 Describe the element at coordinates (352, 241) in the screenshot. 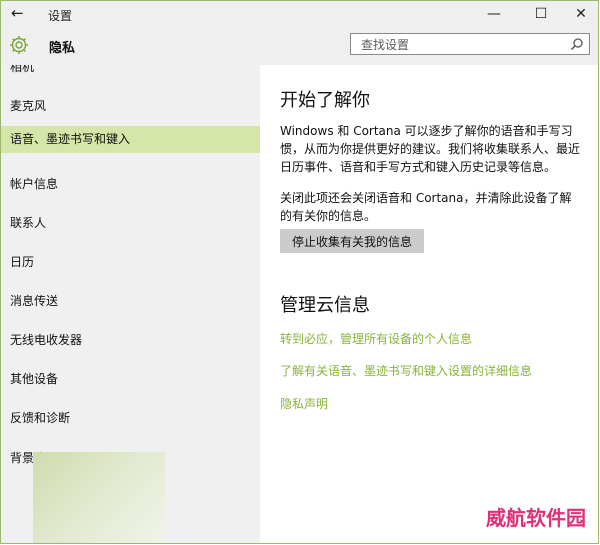

I see `stop-collecting-button: 停止收集有关我的信息` at that location.